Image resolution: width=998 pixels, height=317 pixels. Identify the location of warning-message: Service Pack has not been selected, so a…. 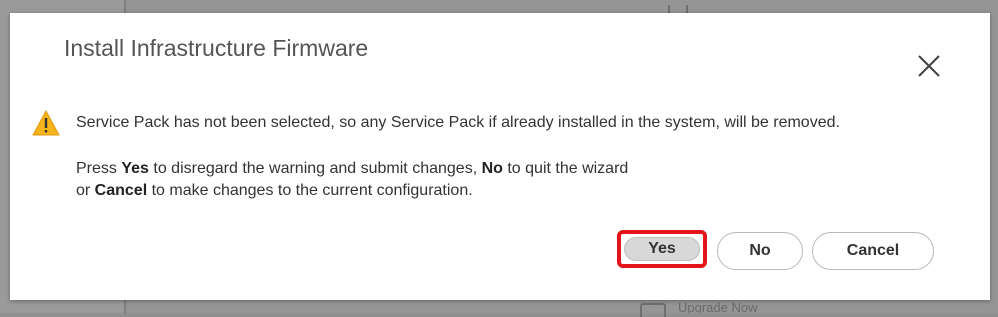
(458, 122).